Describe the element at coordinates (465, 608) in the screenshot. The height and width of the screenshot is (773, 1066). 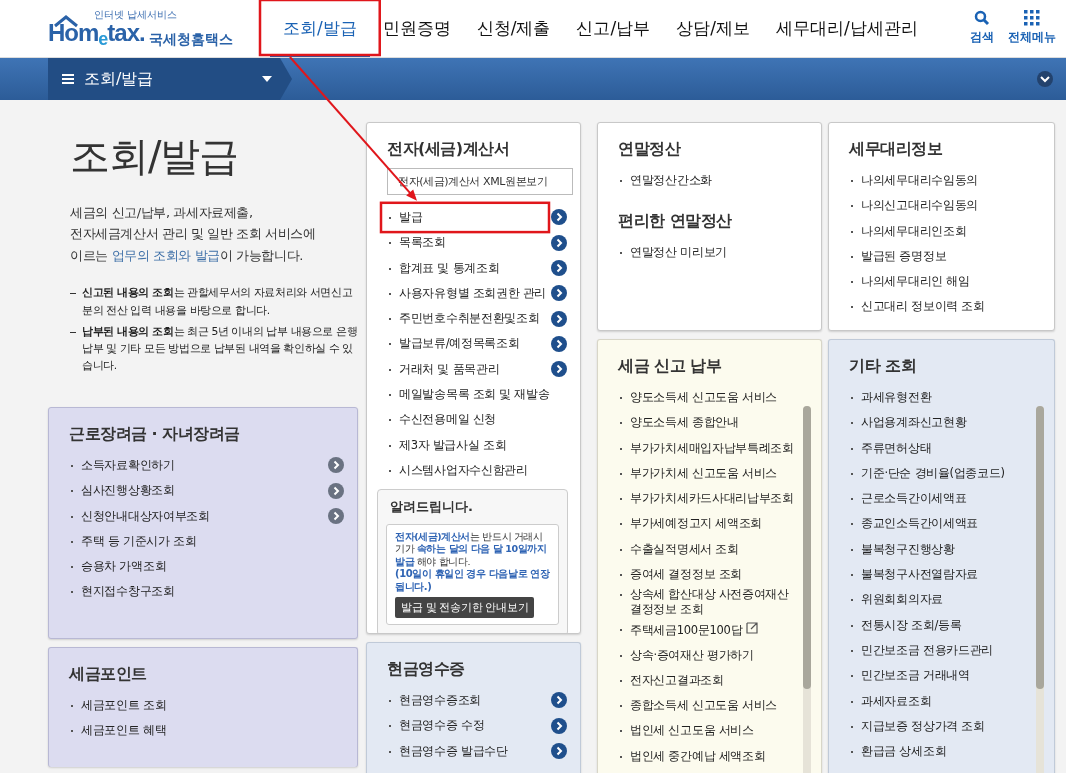
I see `deadline-guide-button: 발급 및 전송기한 안내보기` at that location.